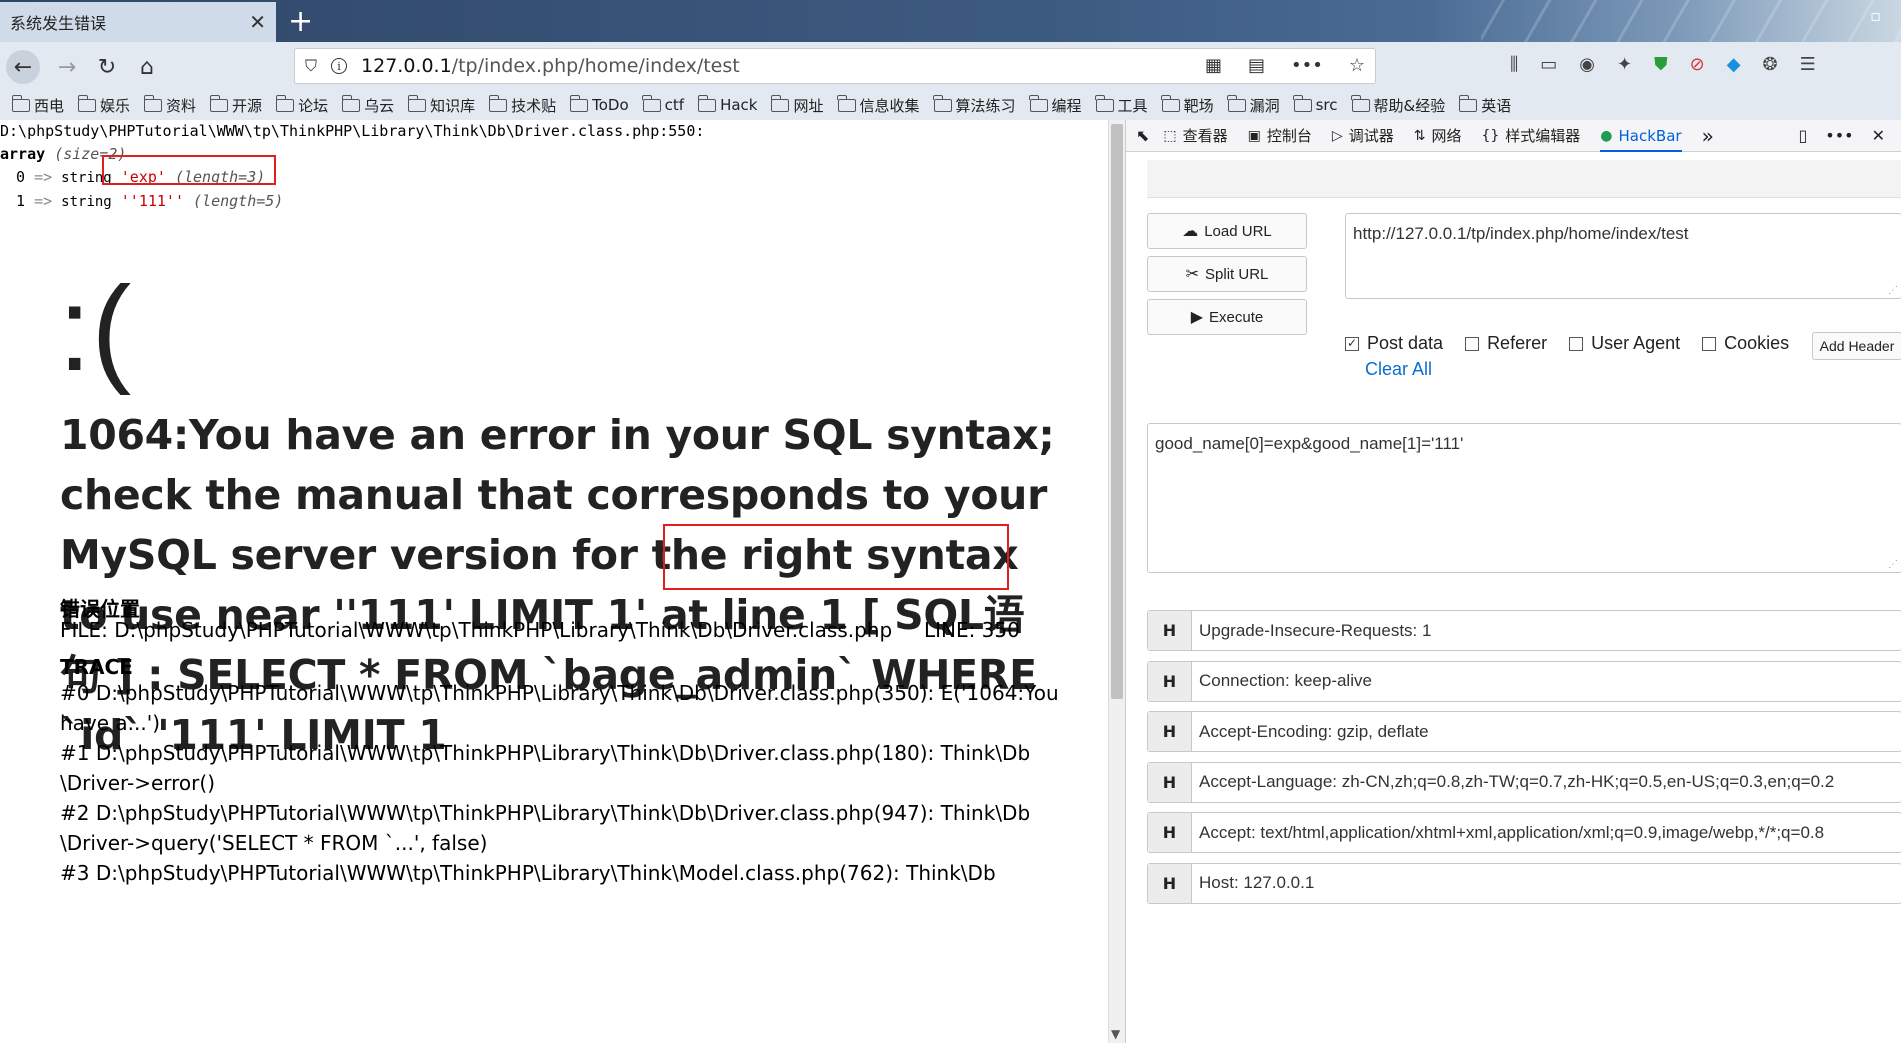  What do you see at coordinates (1641, 136) in the screenshot?
I see `devtools-tab: ● HackBar` at bounding box center [1641, 136].